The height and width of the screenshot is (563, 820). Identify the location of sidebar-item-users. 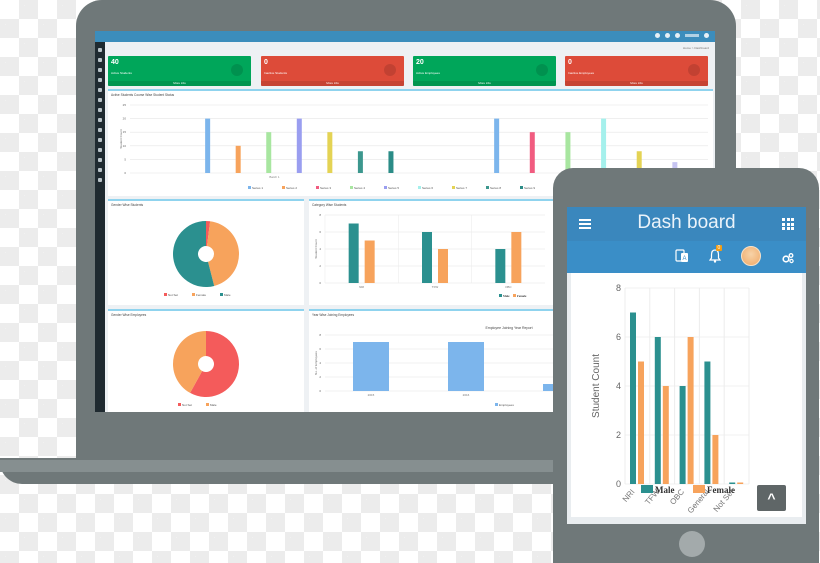
(100, 170).